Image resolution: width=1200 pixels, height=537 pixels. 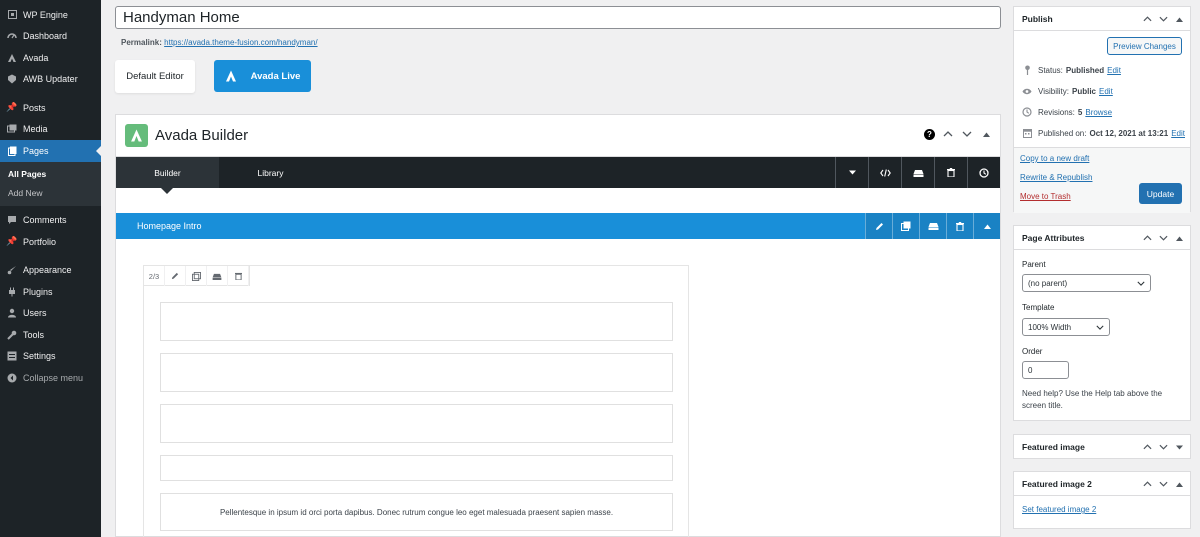 What do you see at coordinates (238, 276) in the screenshot?
I see `column-delete-icon` at bounding box center [238, 276].